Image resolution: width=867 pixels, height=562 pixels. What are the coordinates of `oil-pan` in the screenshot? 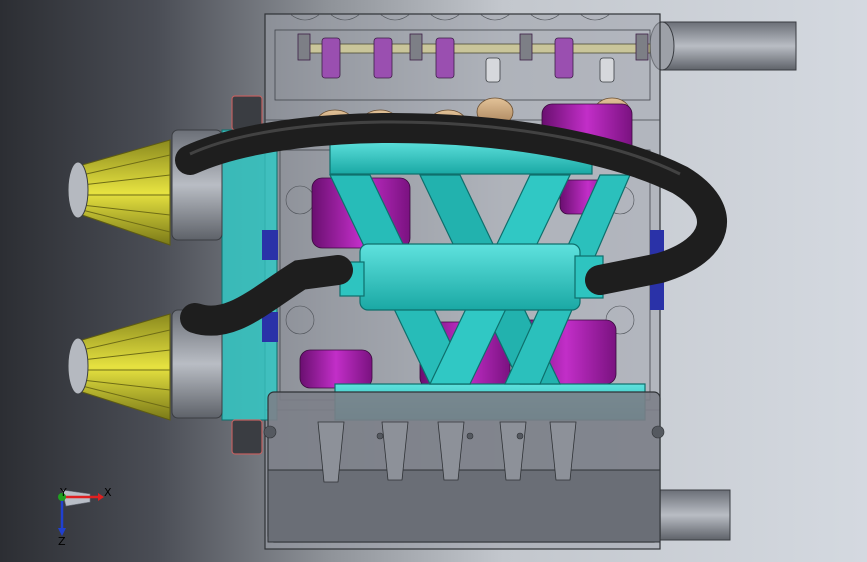 It's located at (464, 467).